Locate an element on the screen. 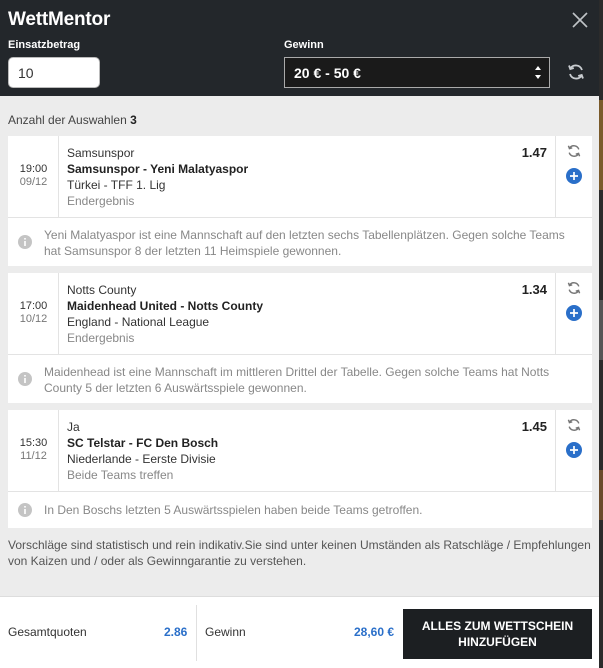 The image size is (603, 668). footer-divider is located at coordinates (196, 633).